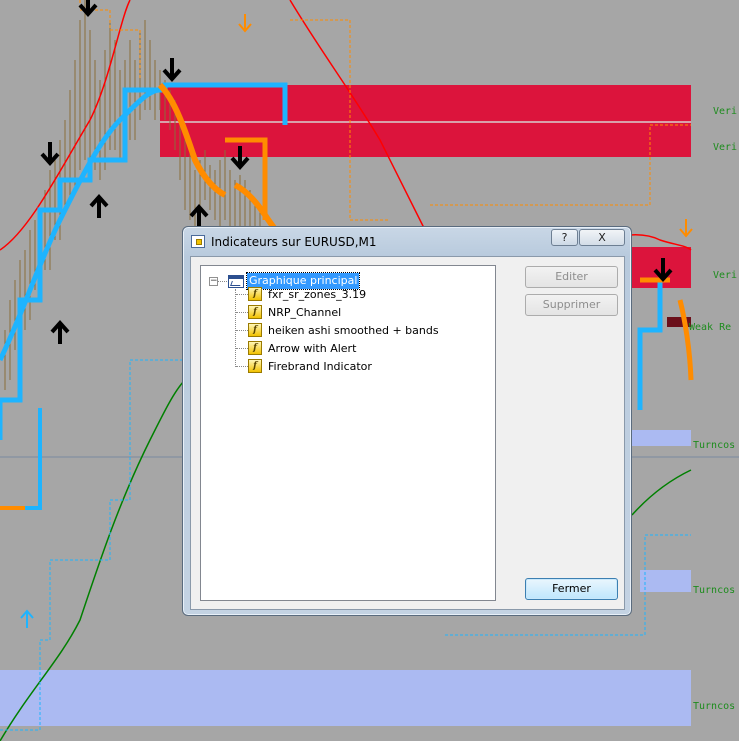 This screenshot has height=741, width=739. Describe the element at coordinates (407, 241) in the screenshot. I see `dialog-titlebar: Indicateurs sur EURUSD,M1 ? X` at that location.